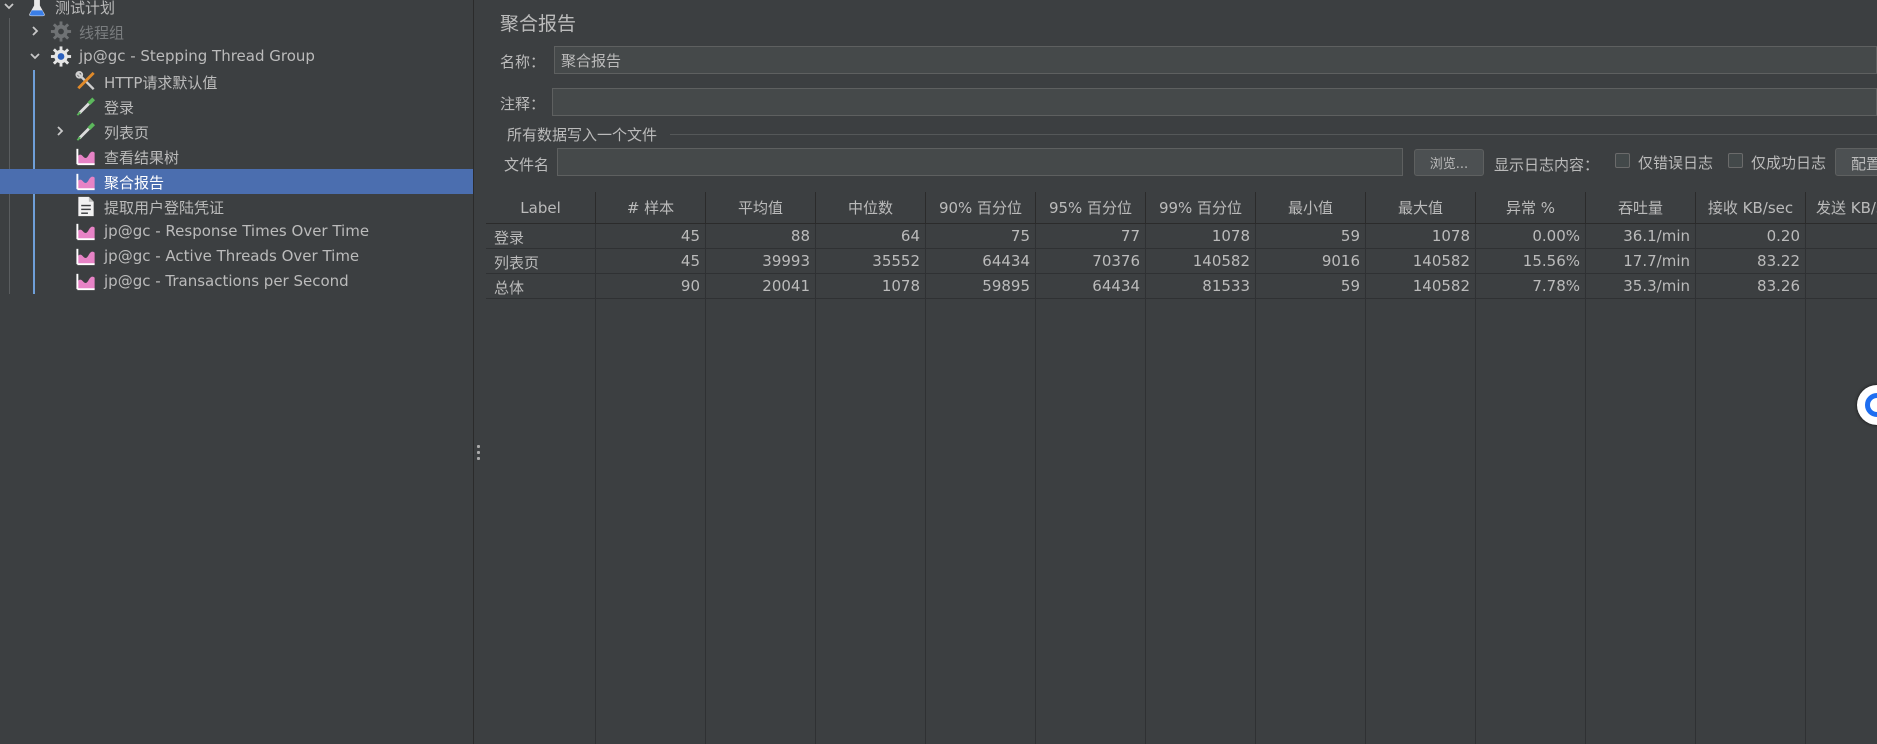 Image resolution: width=1877 pixels, height=744 pixels. What do you see at coordinates (1091, 261) in the screenshot?
I see `cell-p95: 70376` at bounding box center [1091, 261].